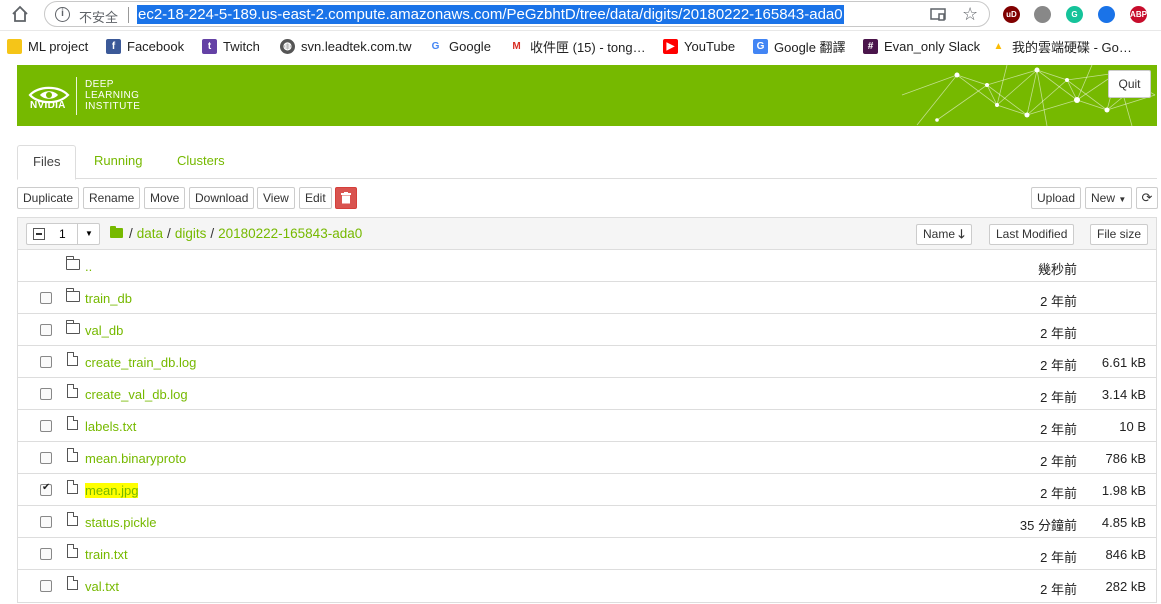 This screenshot has width=1161, height=604. What do you see at coordinates (47, 162) in the screenshot?
I see `tab-files: Files` at bounding box center [47, 162].